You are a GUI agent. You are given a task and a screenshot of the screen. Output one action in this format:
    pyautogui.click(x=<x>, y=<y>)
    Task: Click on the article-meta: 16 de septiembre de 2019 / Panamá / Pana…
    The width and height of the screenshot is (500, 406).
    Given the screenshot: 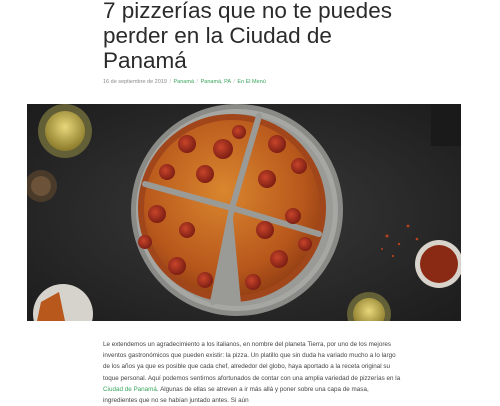 What is the action you would take?
    pyautogui.click(x=283, y=82)
    